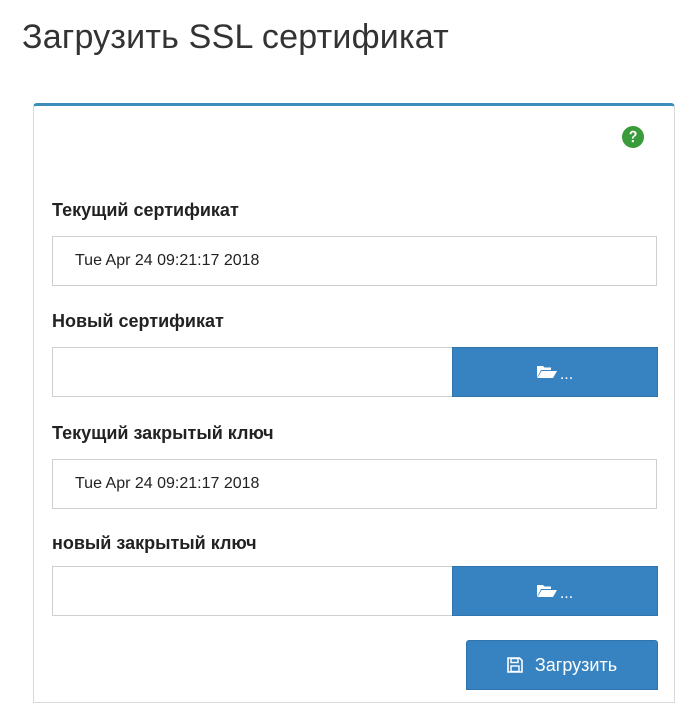 The width and height of the screenshot is (684, 703). I want to click on upload-button-label: Загрузить, so click(576, 664).